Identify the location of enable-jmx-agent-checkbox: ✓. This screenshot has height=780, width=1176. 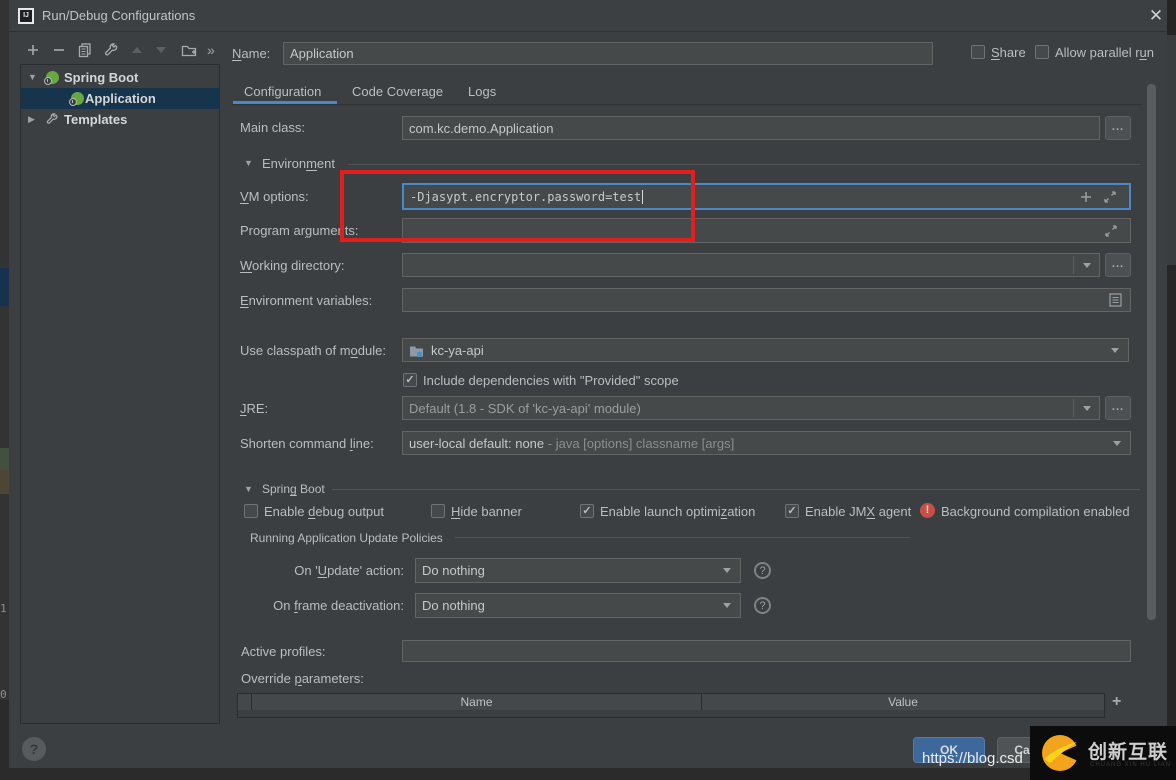
(792, 511).